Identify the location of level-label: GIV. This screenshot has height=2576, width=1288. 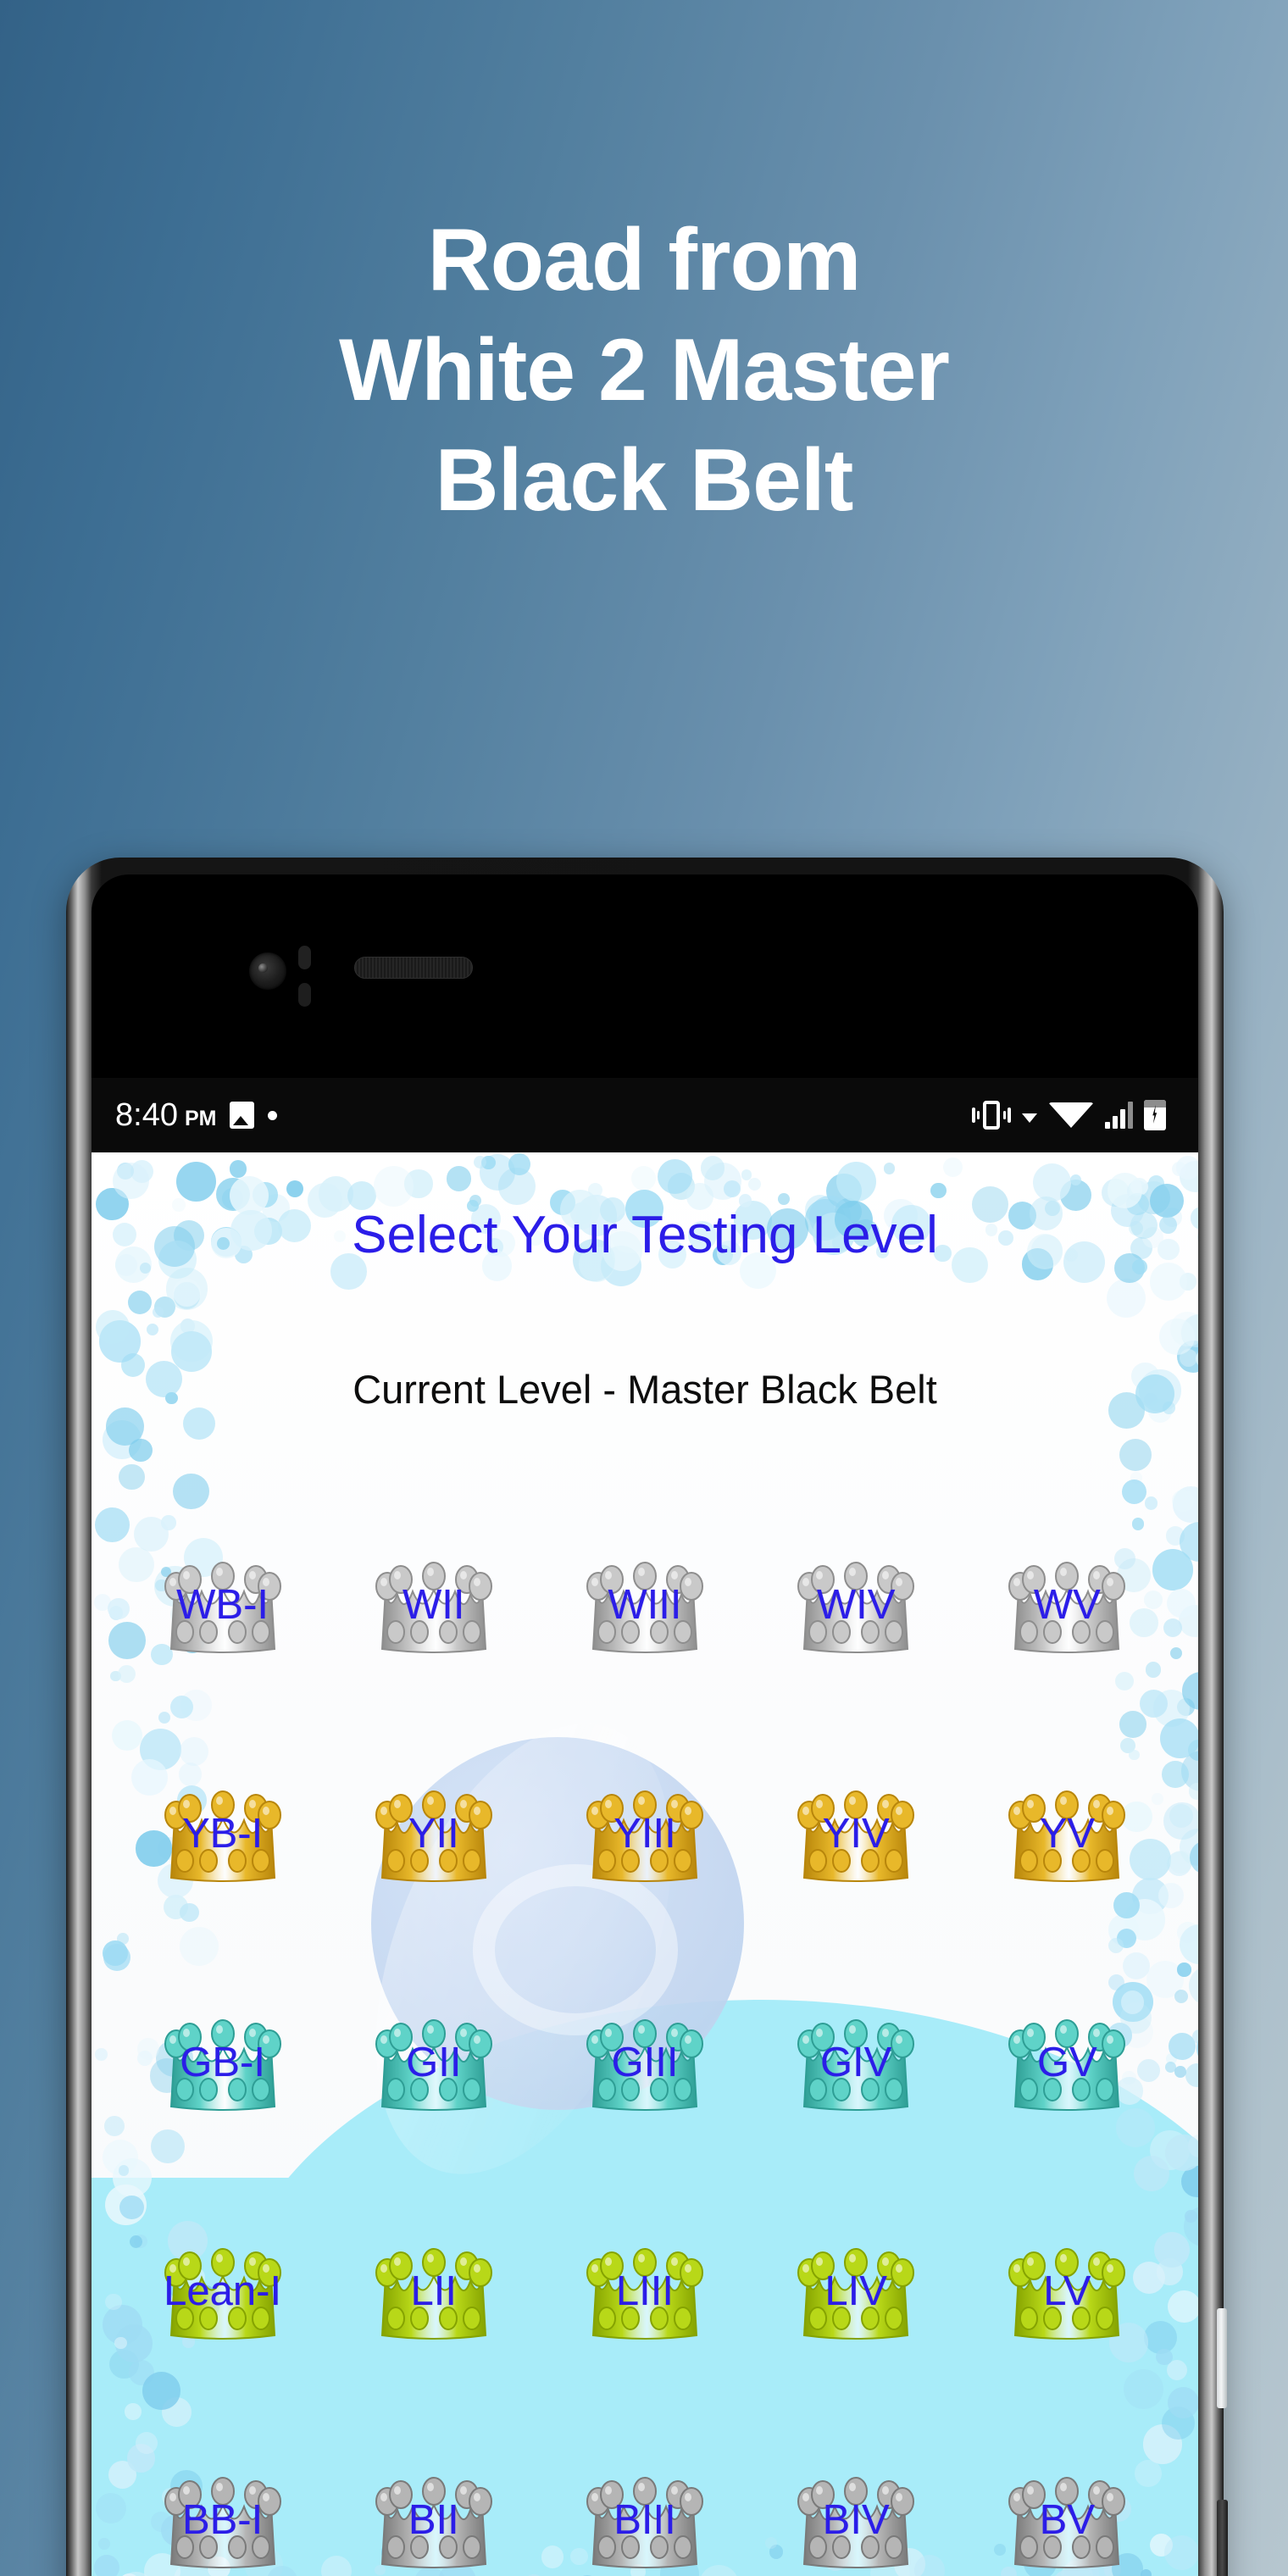
(855, 2062).